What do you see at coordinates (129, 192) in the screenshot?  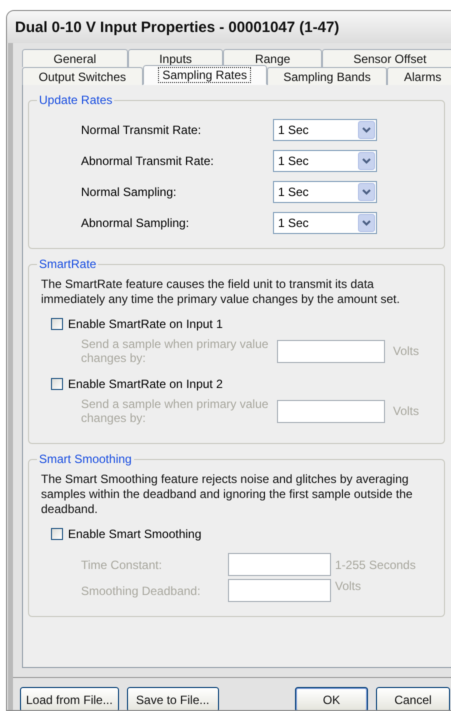 I see `field-label: Normal Sampling:` at bounding box center [129, 192].